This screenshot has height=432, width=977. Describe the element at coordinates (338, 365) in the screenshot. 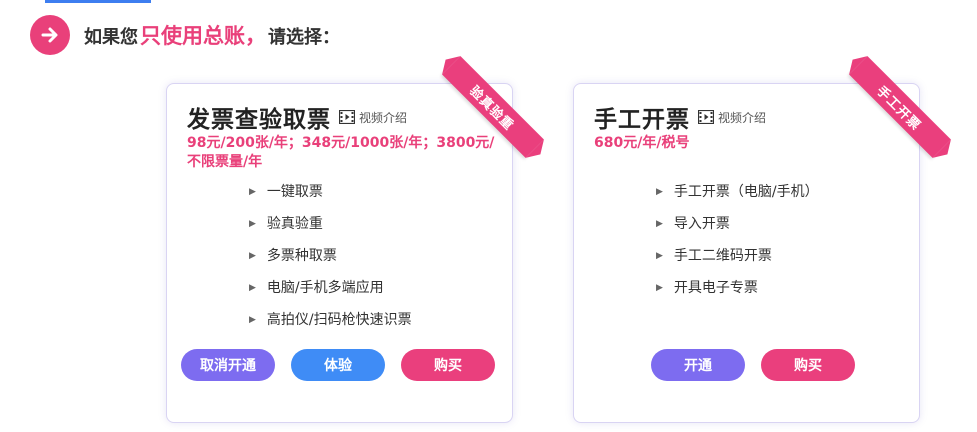

I see `trial-button: 体验` at that location.